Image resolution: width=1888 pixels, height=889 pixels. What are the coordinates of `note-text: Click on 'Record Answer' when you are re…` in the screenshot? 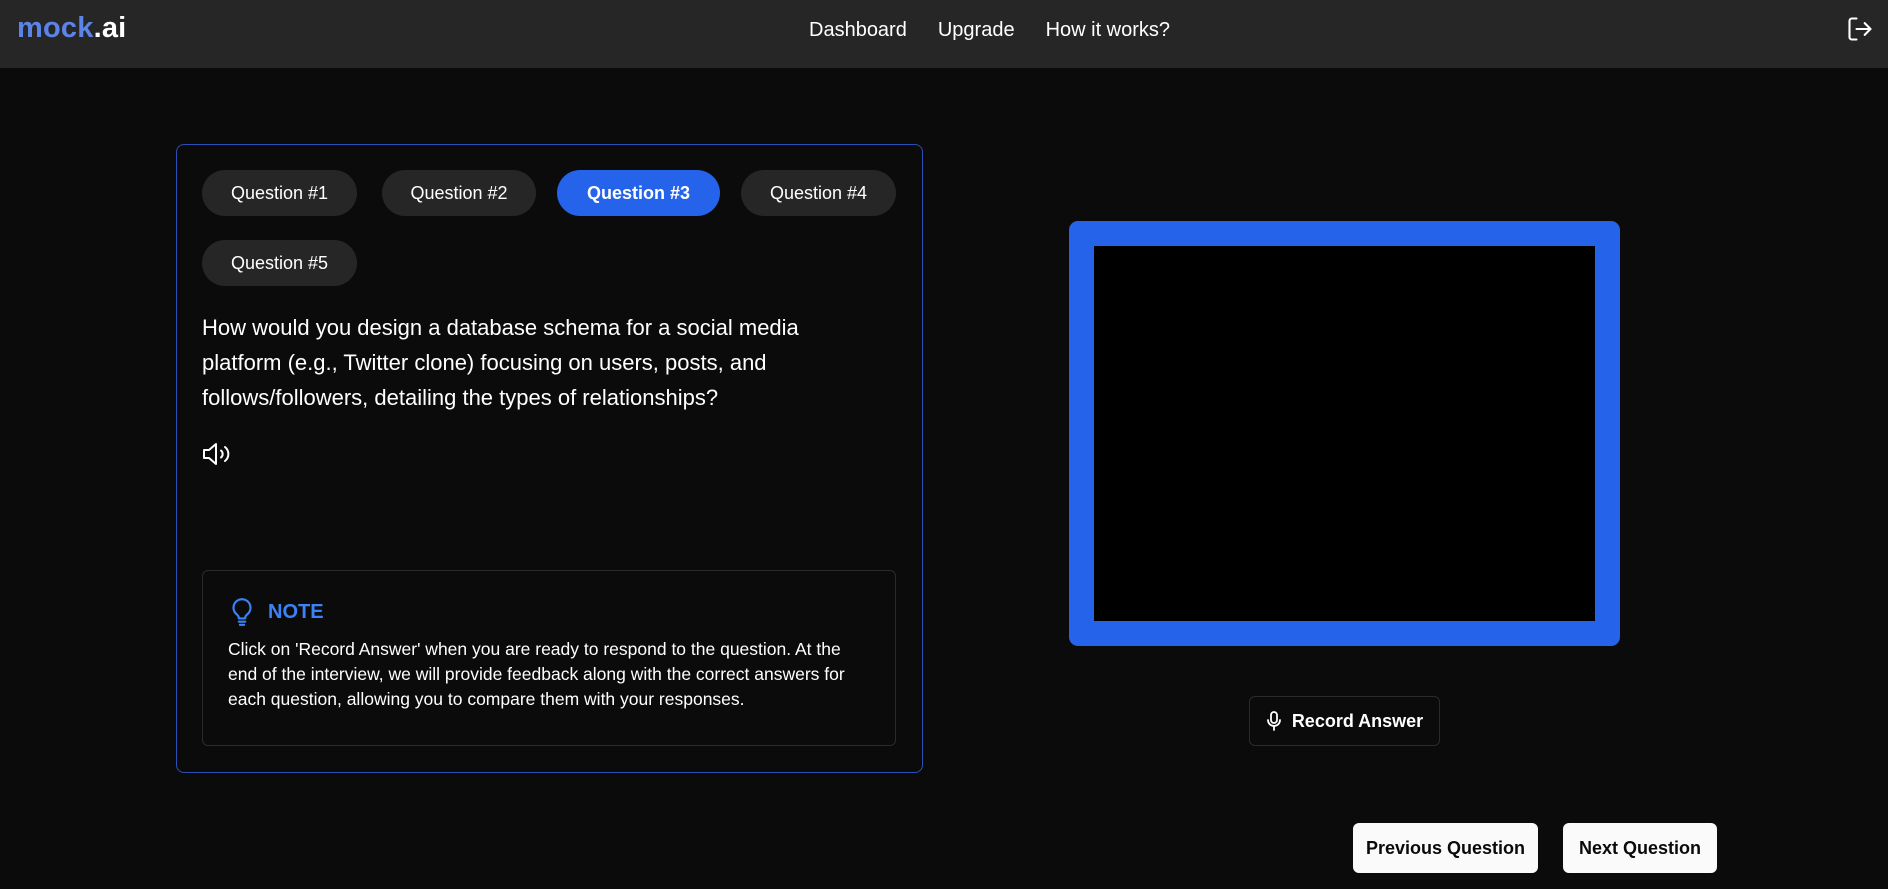 It's located at (536, 674).